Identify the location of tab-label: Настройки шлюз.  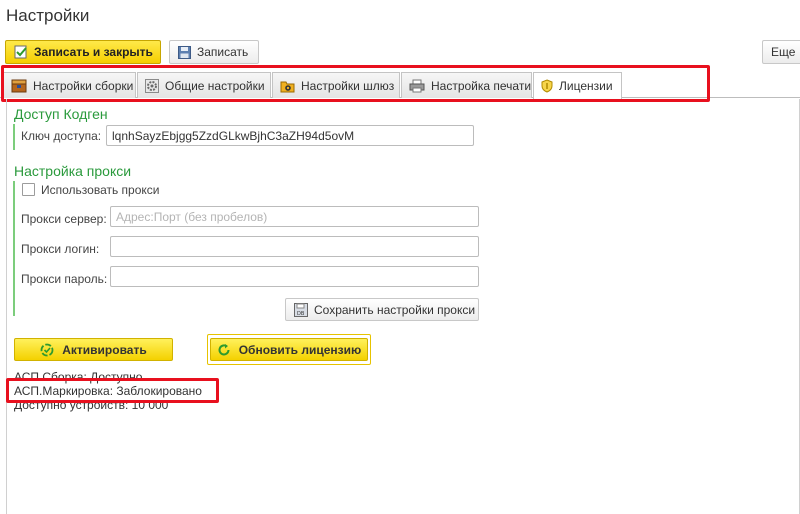
(348, 85).